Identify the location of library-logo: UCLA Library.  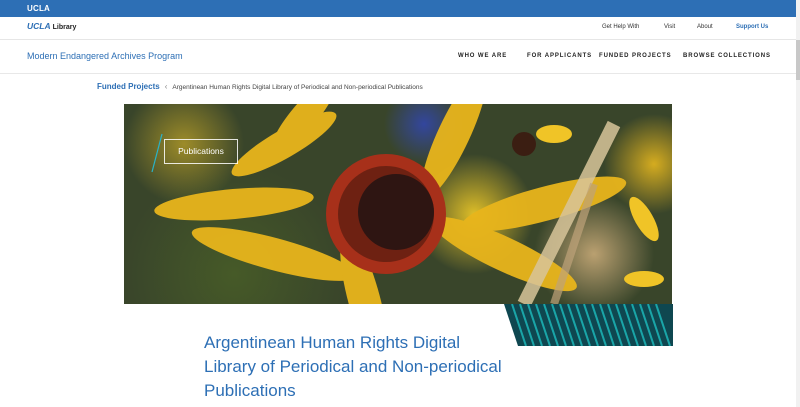
(51, 26).